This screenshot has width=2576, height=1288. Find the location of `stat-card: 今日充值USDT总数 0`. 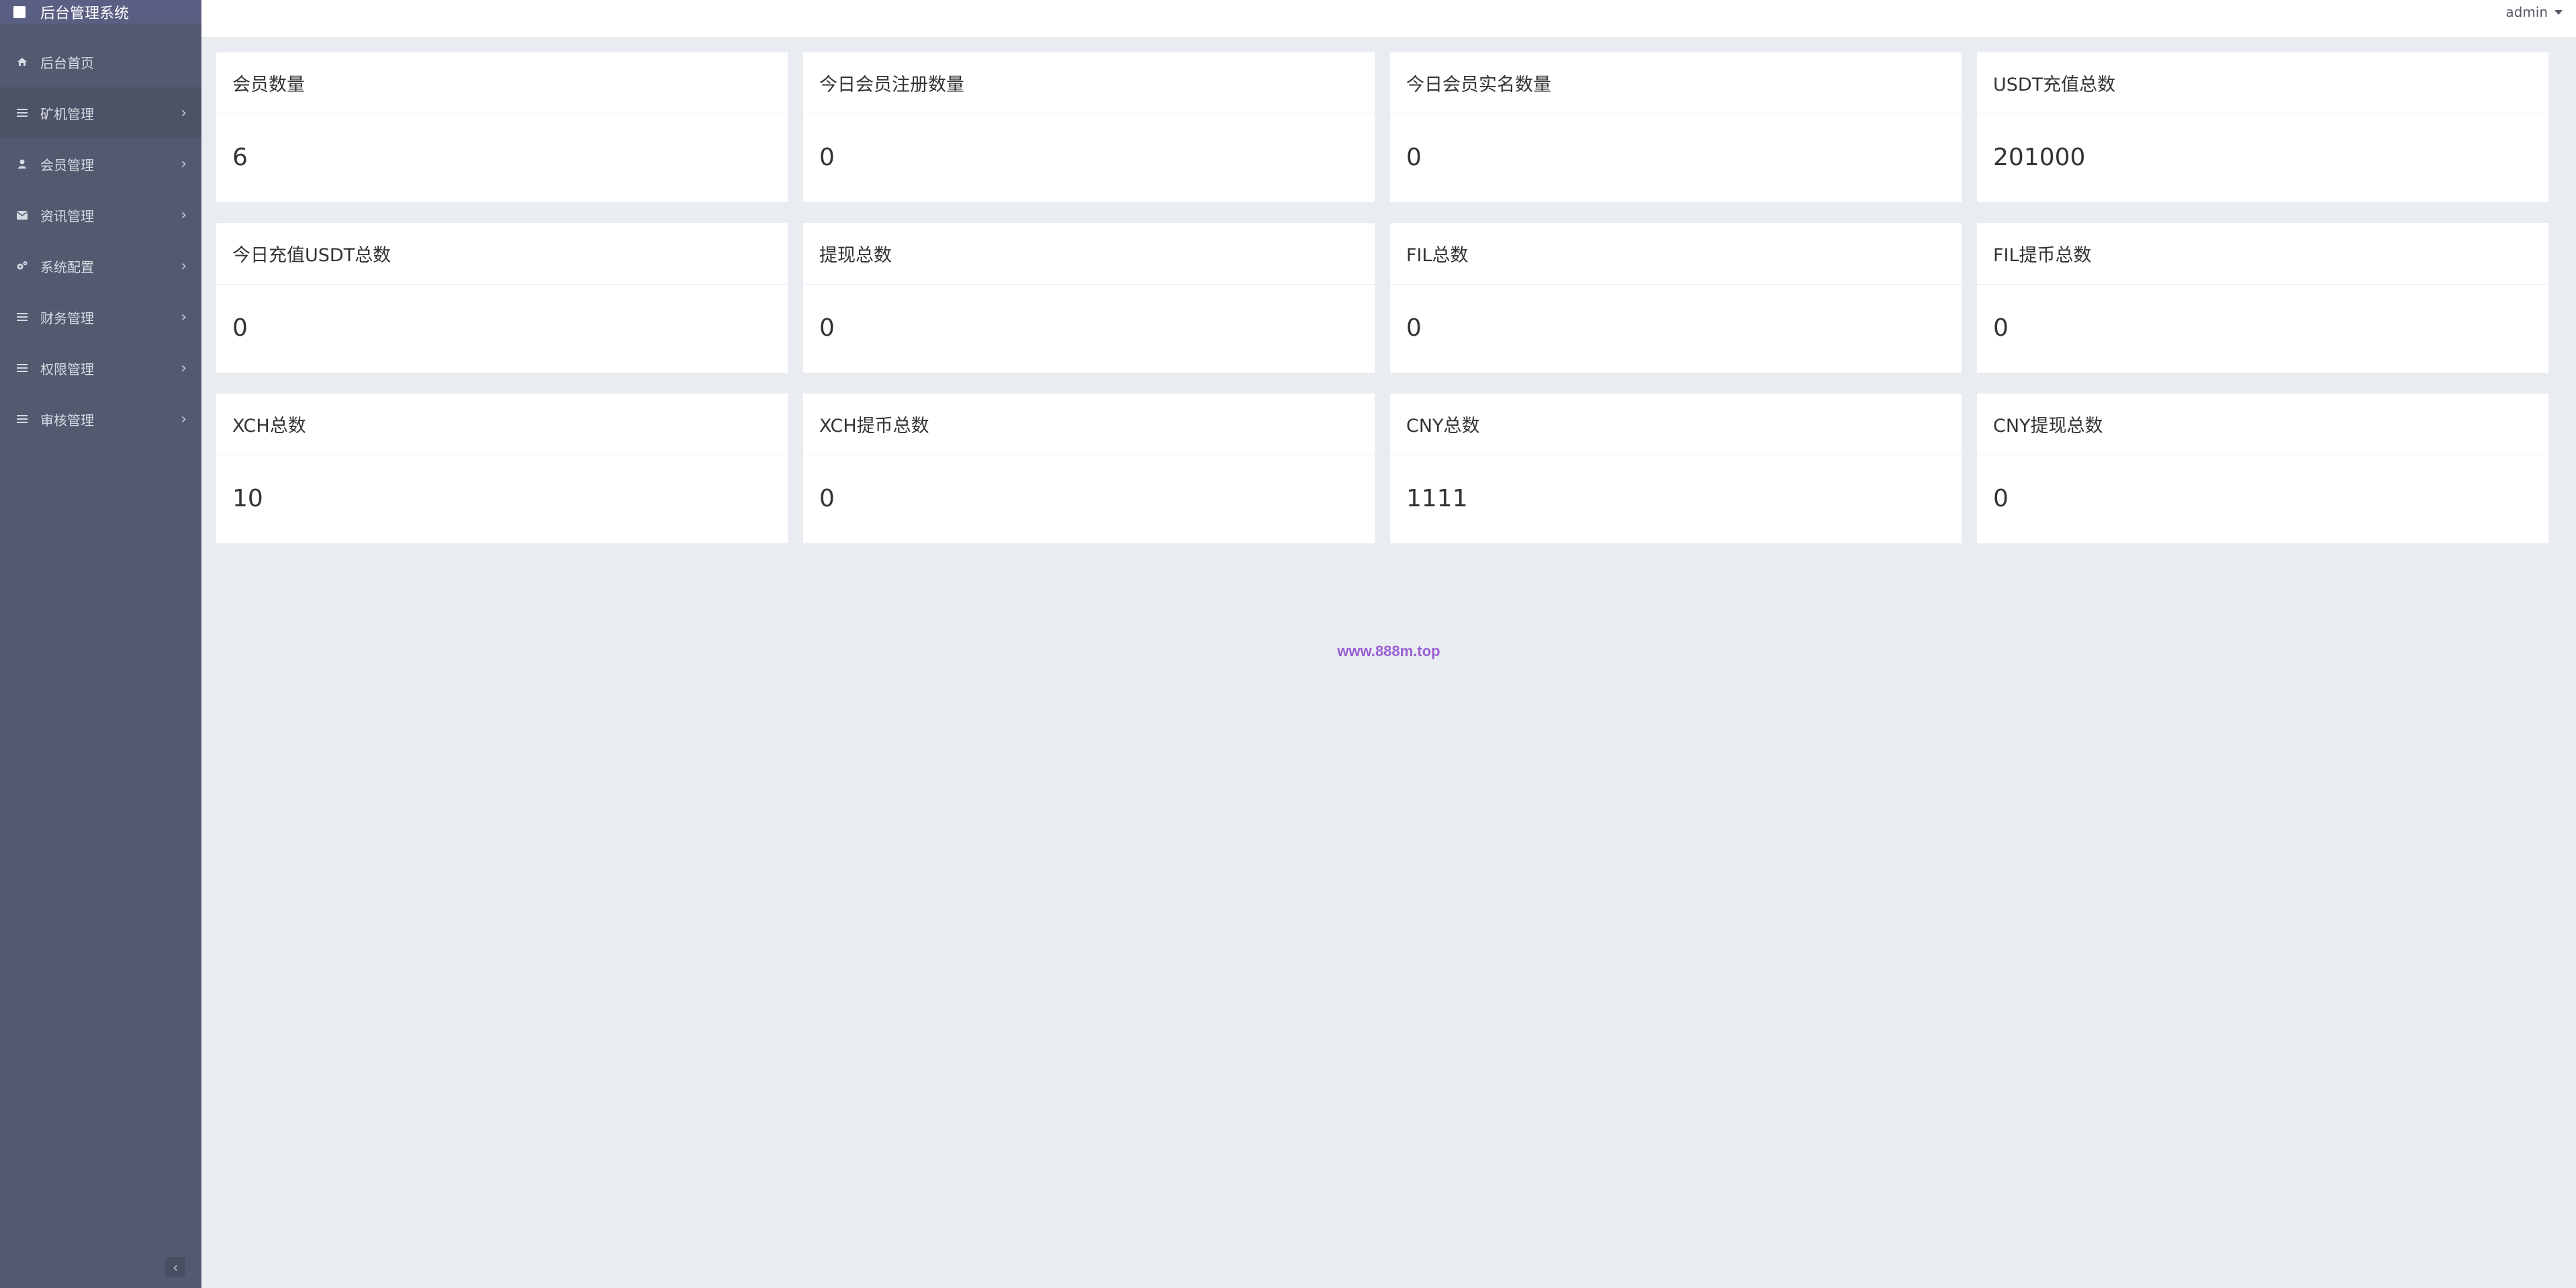

stat-card: 今日充值USDT总数 0 is located at coordinates (502, 298).